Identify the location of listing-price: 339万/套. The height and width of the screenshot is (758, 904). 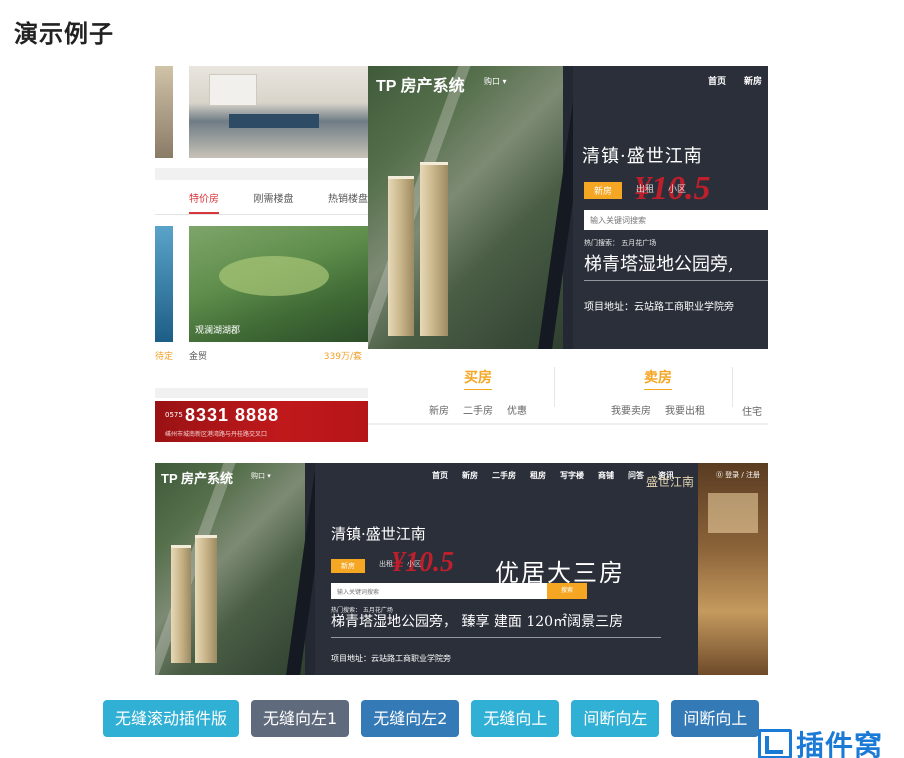
(342, 357).